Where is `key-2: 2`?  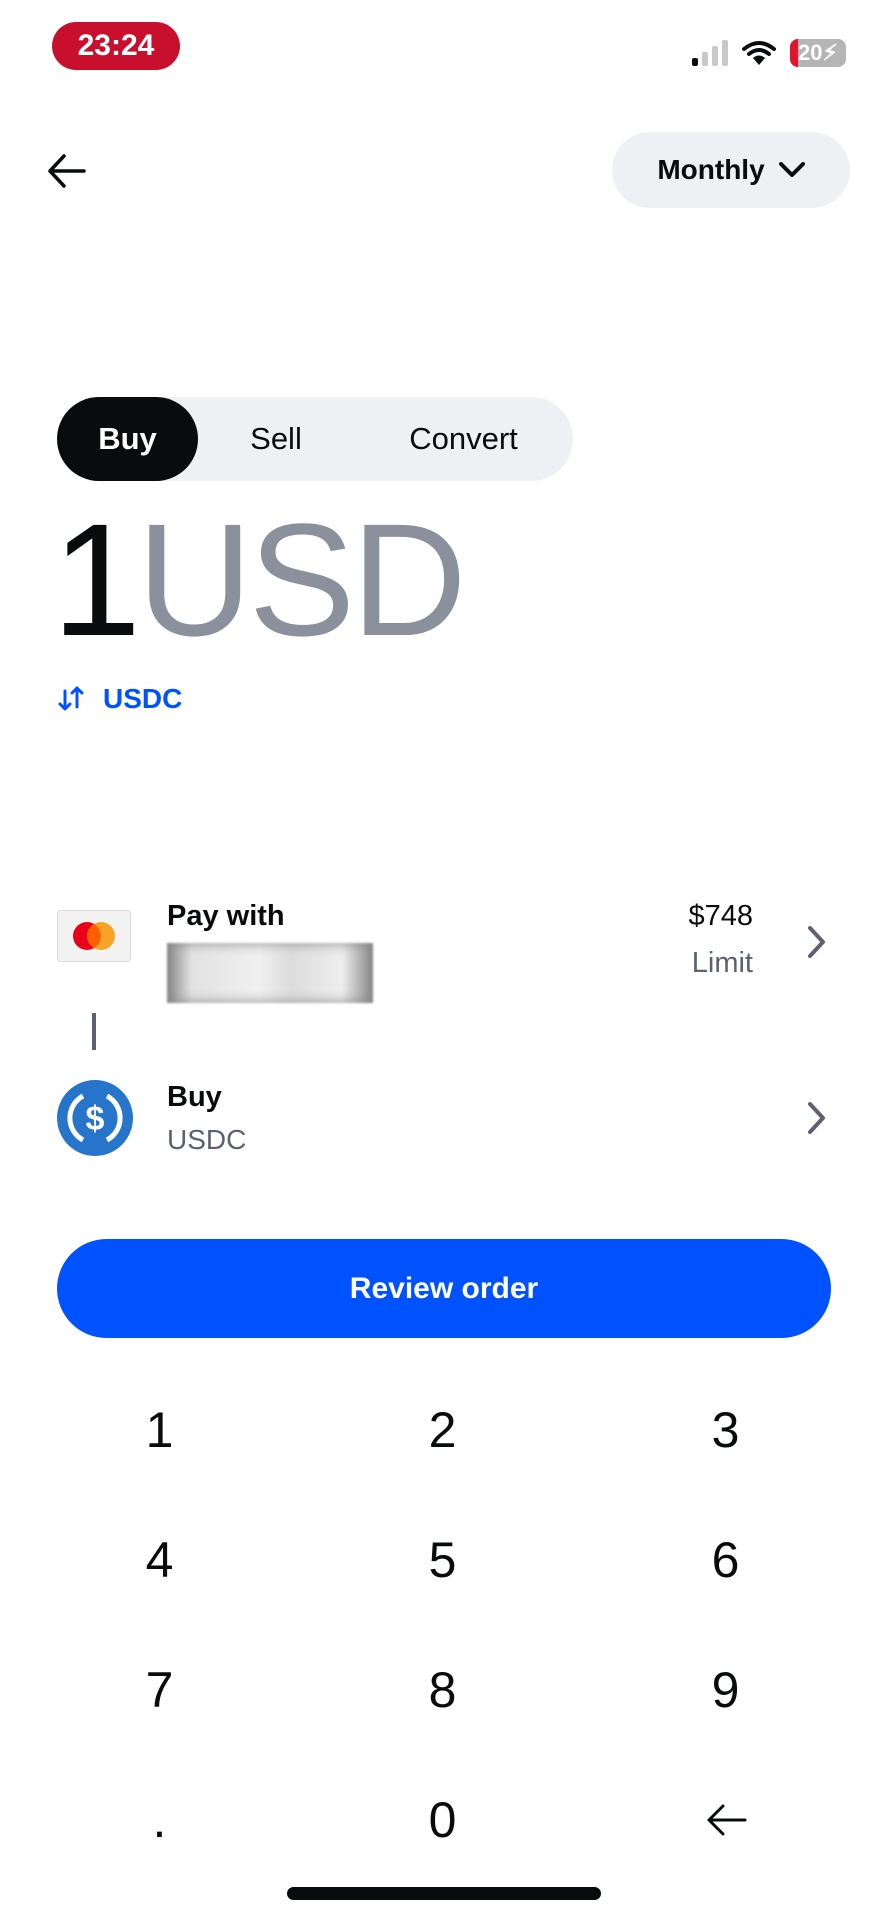 key-2: 2 is located at coordinates (442, 1430).